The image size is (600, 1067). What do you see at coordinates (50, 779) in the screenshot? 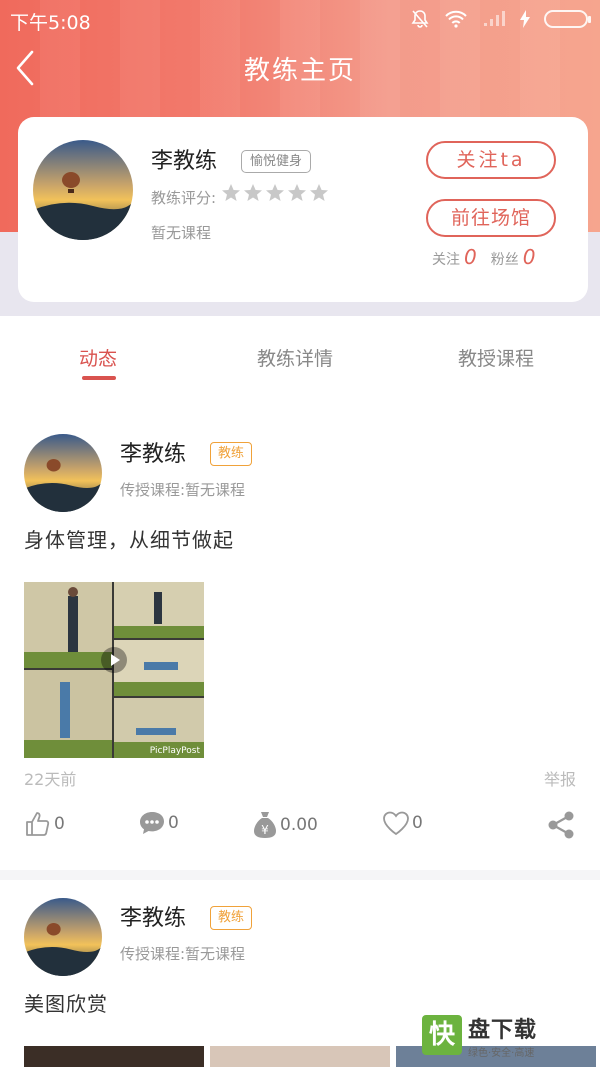
I see `post-time: 22天前` at bounding box center [50, 779].